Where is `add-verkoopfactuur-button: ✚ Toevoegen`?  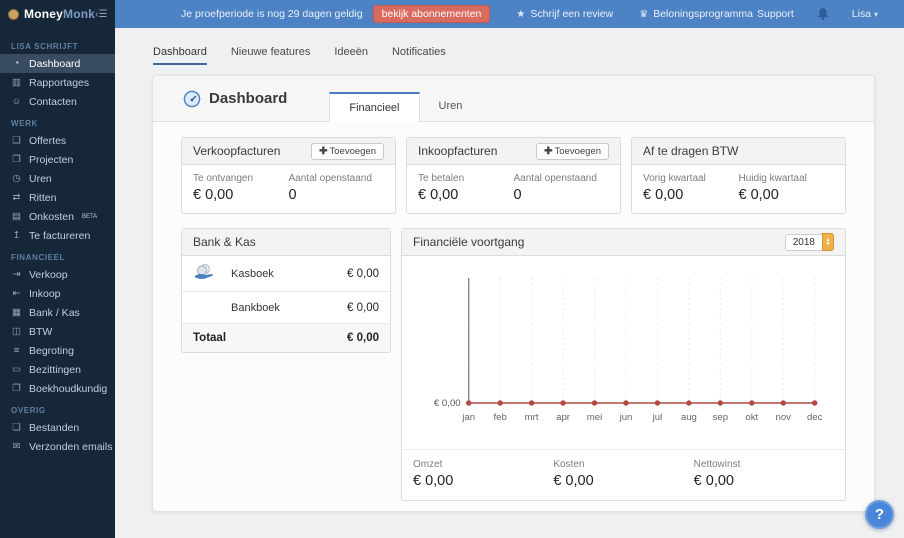 add-verkoopfactuur-button: ✚ Toevoegen is located at coordinates (347, 151).